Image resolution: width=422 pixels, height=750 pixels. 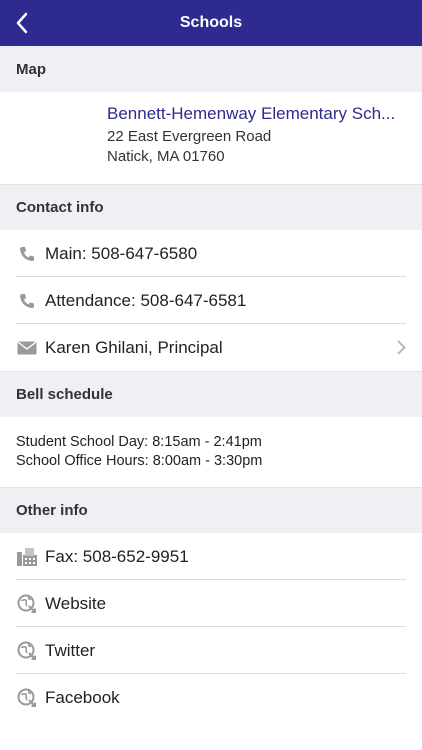 What do you see at coordinates (70, 650) in the screenshot?
I see `other-twitter-label: Twitter` at bounding box center [70, 650].